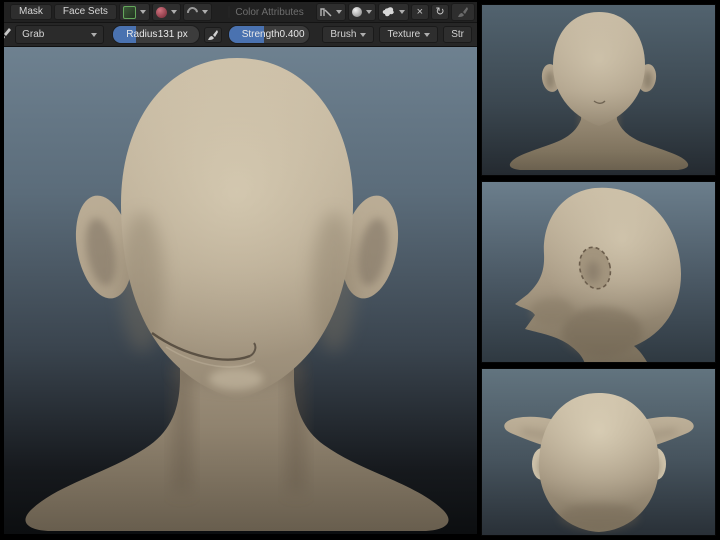 This screenshot has width=720, height=540. Describe the element at coordinates (229, 12) in the screenshot. I see `checkbox-icon` at that location.